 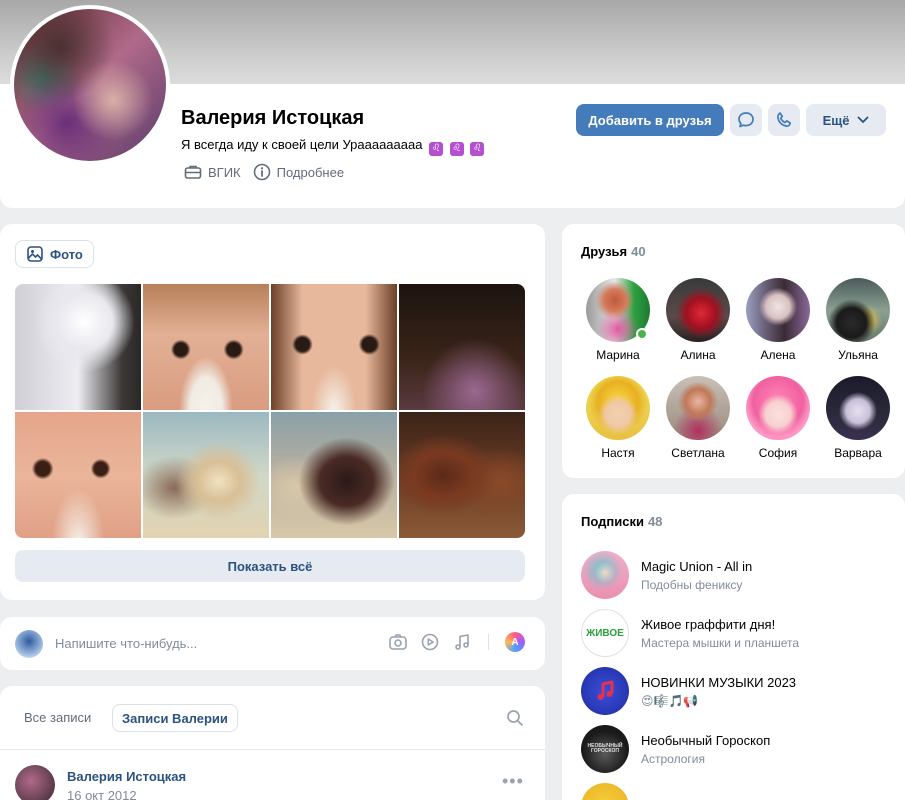 What do you see at coordinates (513, 781) in the screenshot?
I see `post-more-icon: •••` at bounding box center [513, 781].